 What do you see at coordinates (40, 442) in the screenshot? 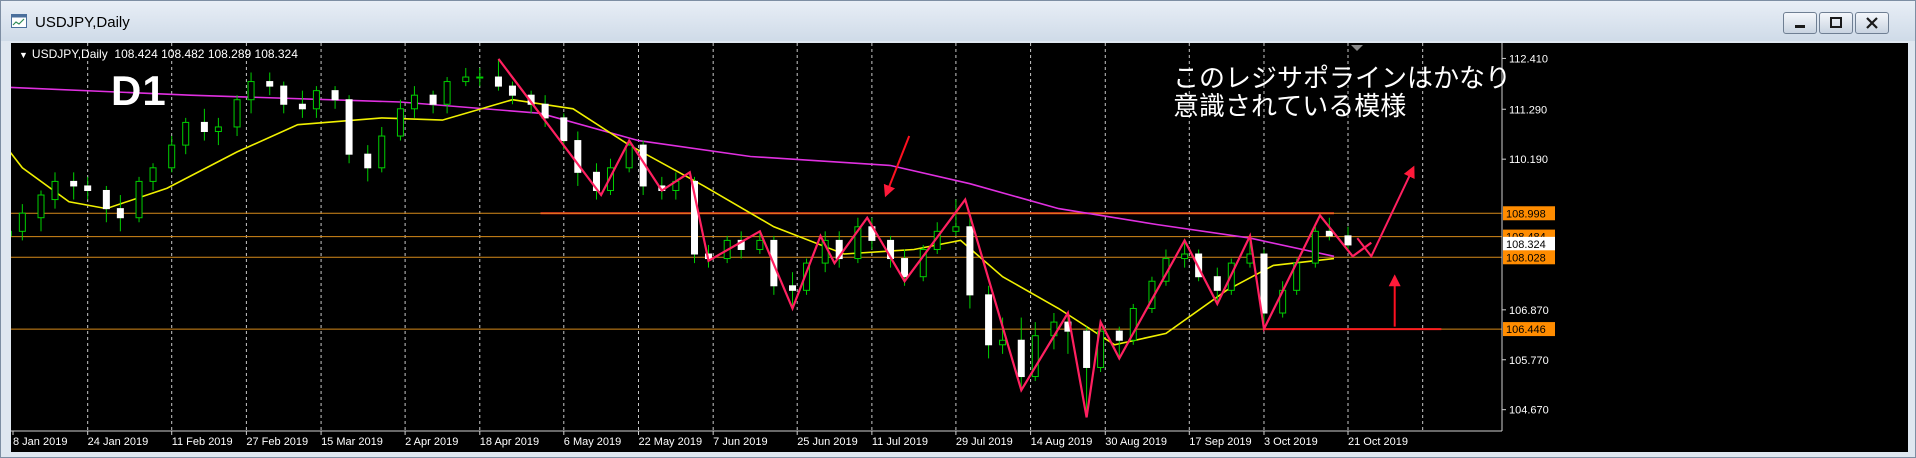
I see `x-tick-label: 8 Jan 2019` at bounding box center [40, 442].